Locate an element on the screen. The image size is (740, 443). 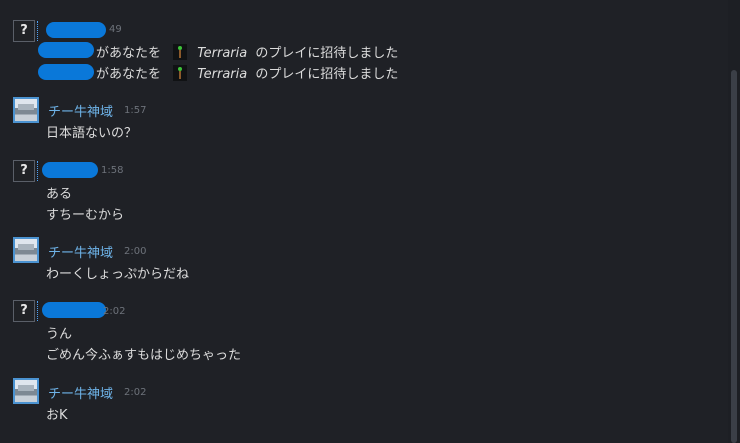
message-text: ごめん今ふぁすもはじめちゃった is located at coordinates (144, 355).